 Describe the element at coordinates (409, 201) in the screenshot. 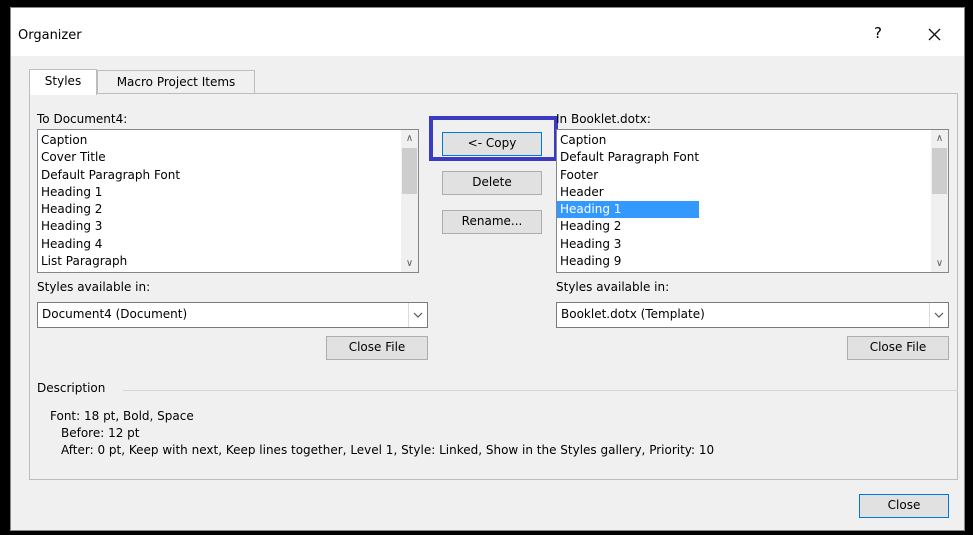

I see `left-scrollbar: ∧ ∨` at that location.